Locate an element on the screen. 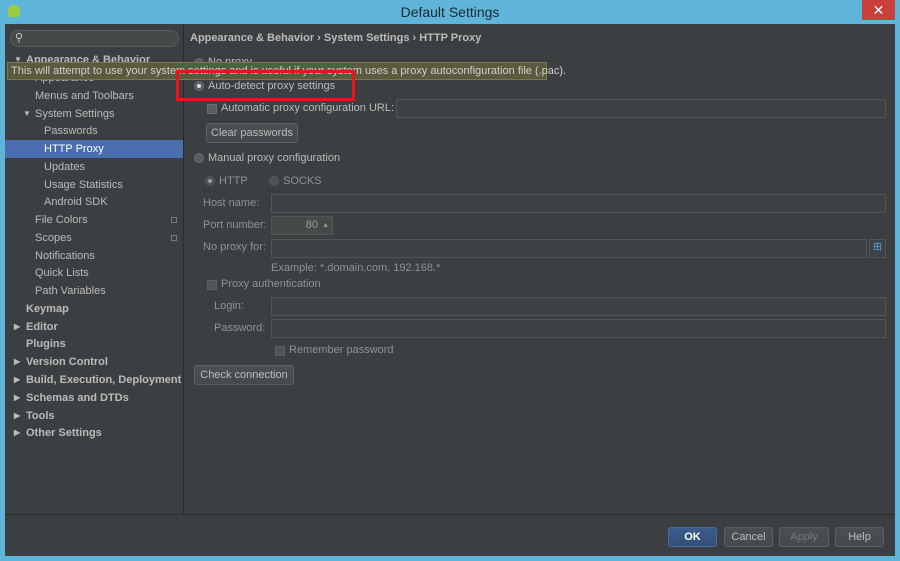 This screenshot has width=900, height=561. sidebar-item-label: Build, Execution, Deployment is located at coordinates (104, 380).